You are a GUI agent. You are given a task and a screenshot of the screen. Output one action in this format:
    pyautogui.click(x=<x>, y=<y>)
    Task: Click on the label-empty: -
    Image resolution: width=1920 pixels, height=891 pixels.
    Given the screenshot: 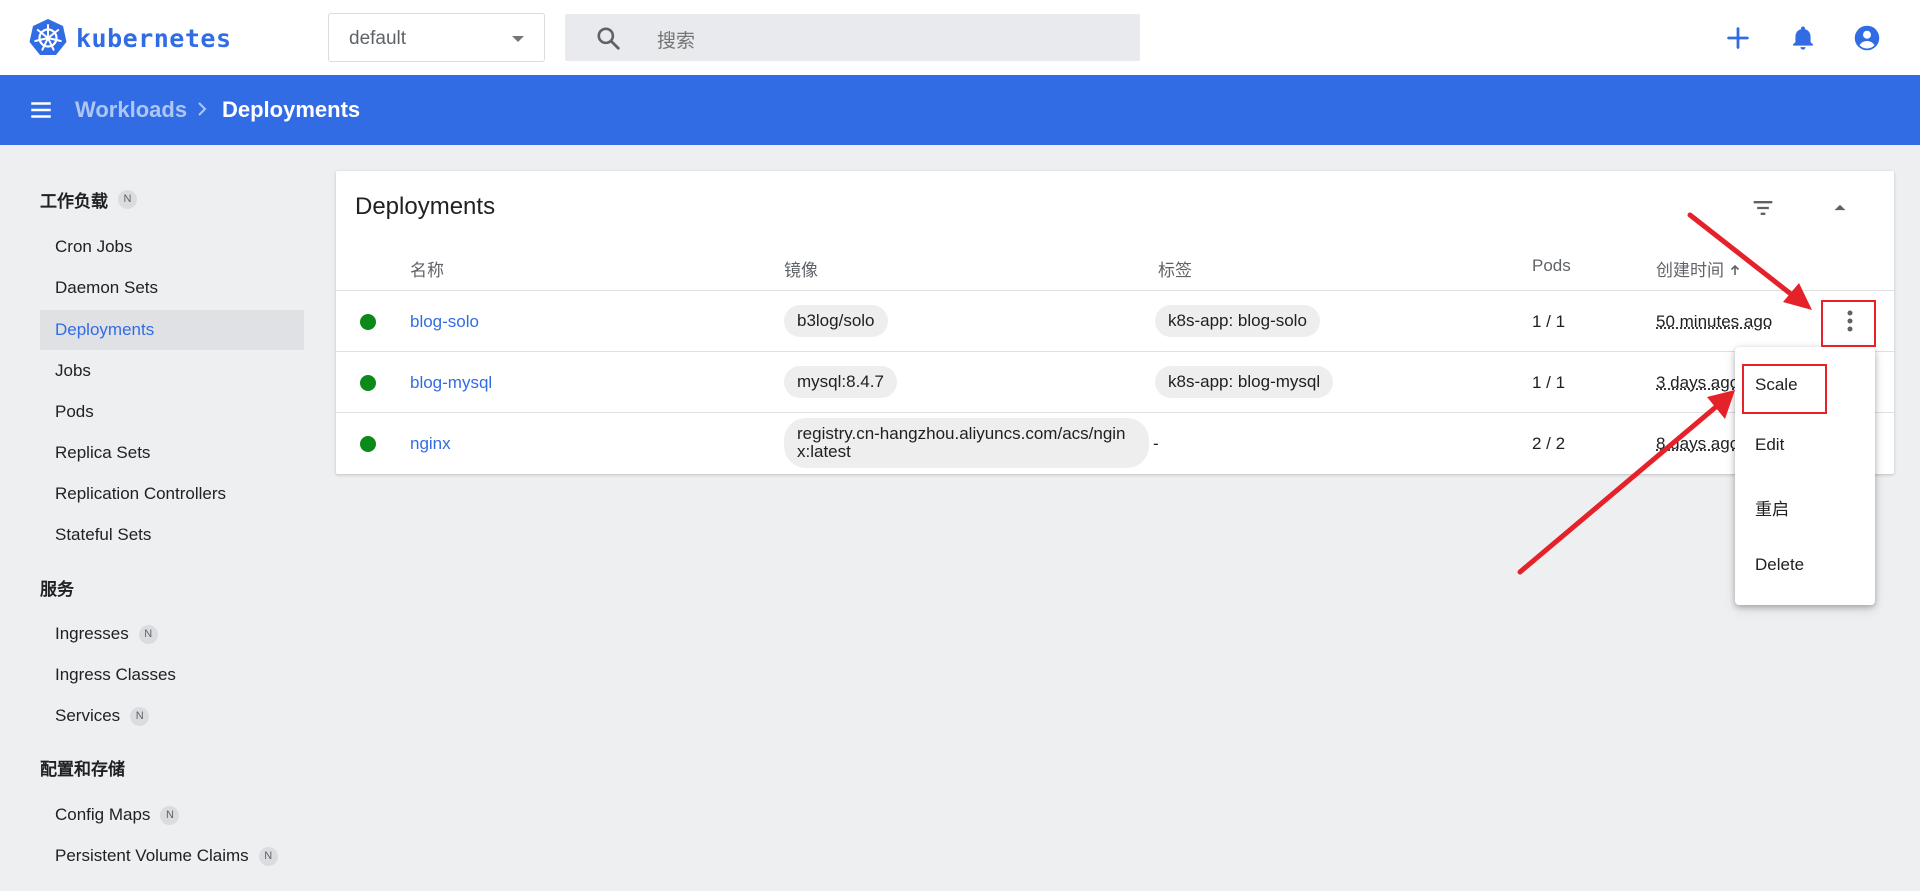 What is the action you would take?
    pyautogui.click(x=1156, y=443)
    